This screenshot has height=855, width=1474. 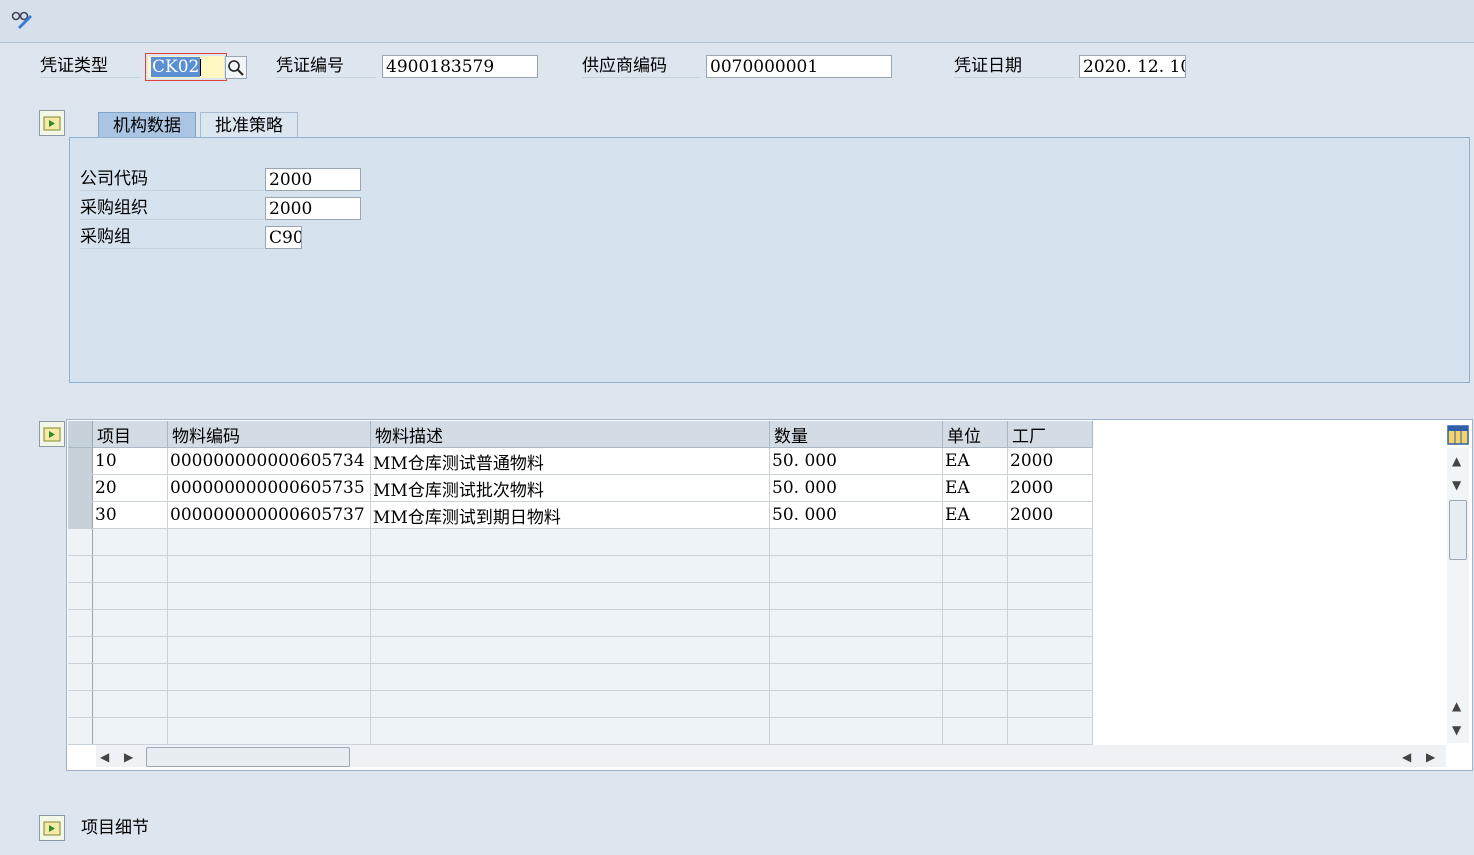 I want to click on tab-approval-strategy: 批准策略, so click(x=249, y=125).